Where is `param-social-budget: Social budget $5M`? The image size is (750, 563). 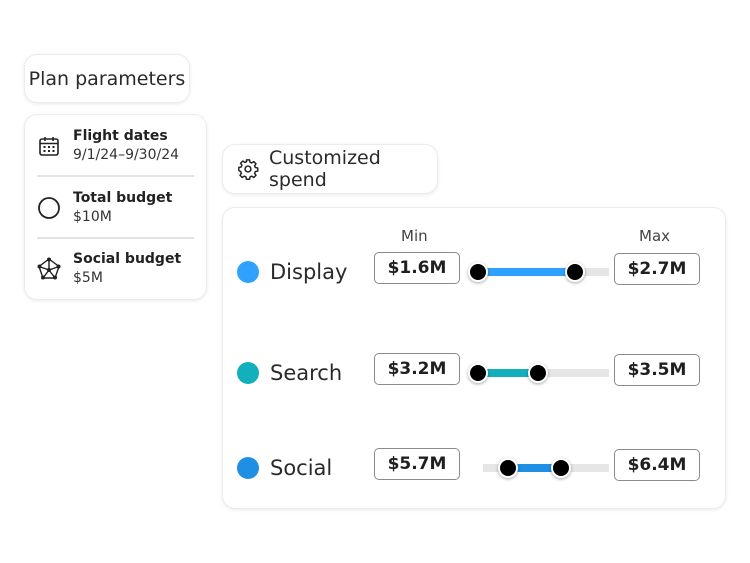
param-social-budget: Social budget $5M is located at coordinates (115, 269).